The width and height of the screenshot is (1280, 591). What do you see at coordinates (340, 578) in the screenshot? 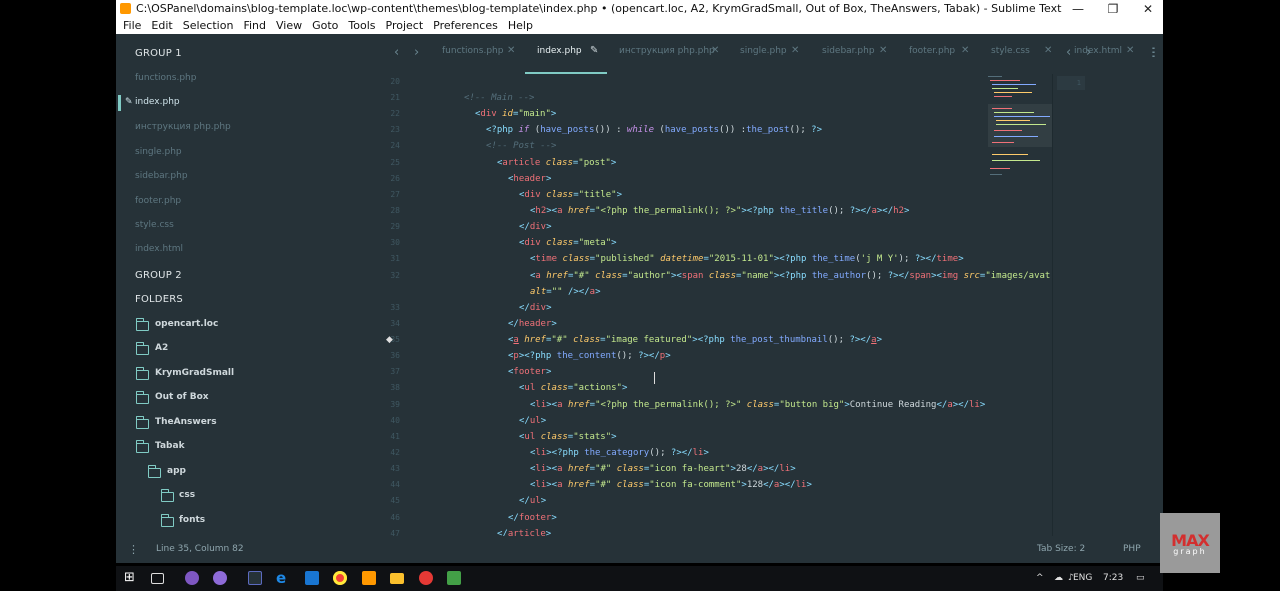
I see `chrome-icon` at bounding box center [340, 578].